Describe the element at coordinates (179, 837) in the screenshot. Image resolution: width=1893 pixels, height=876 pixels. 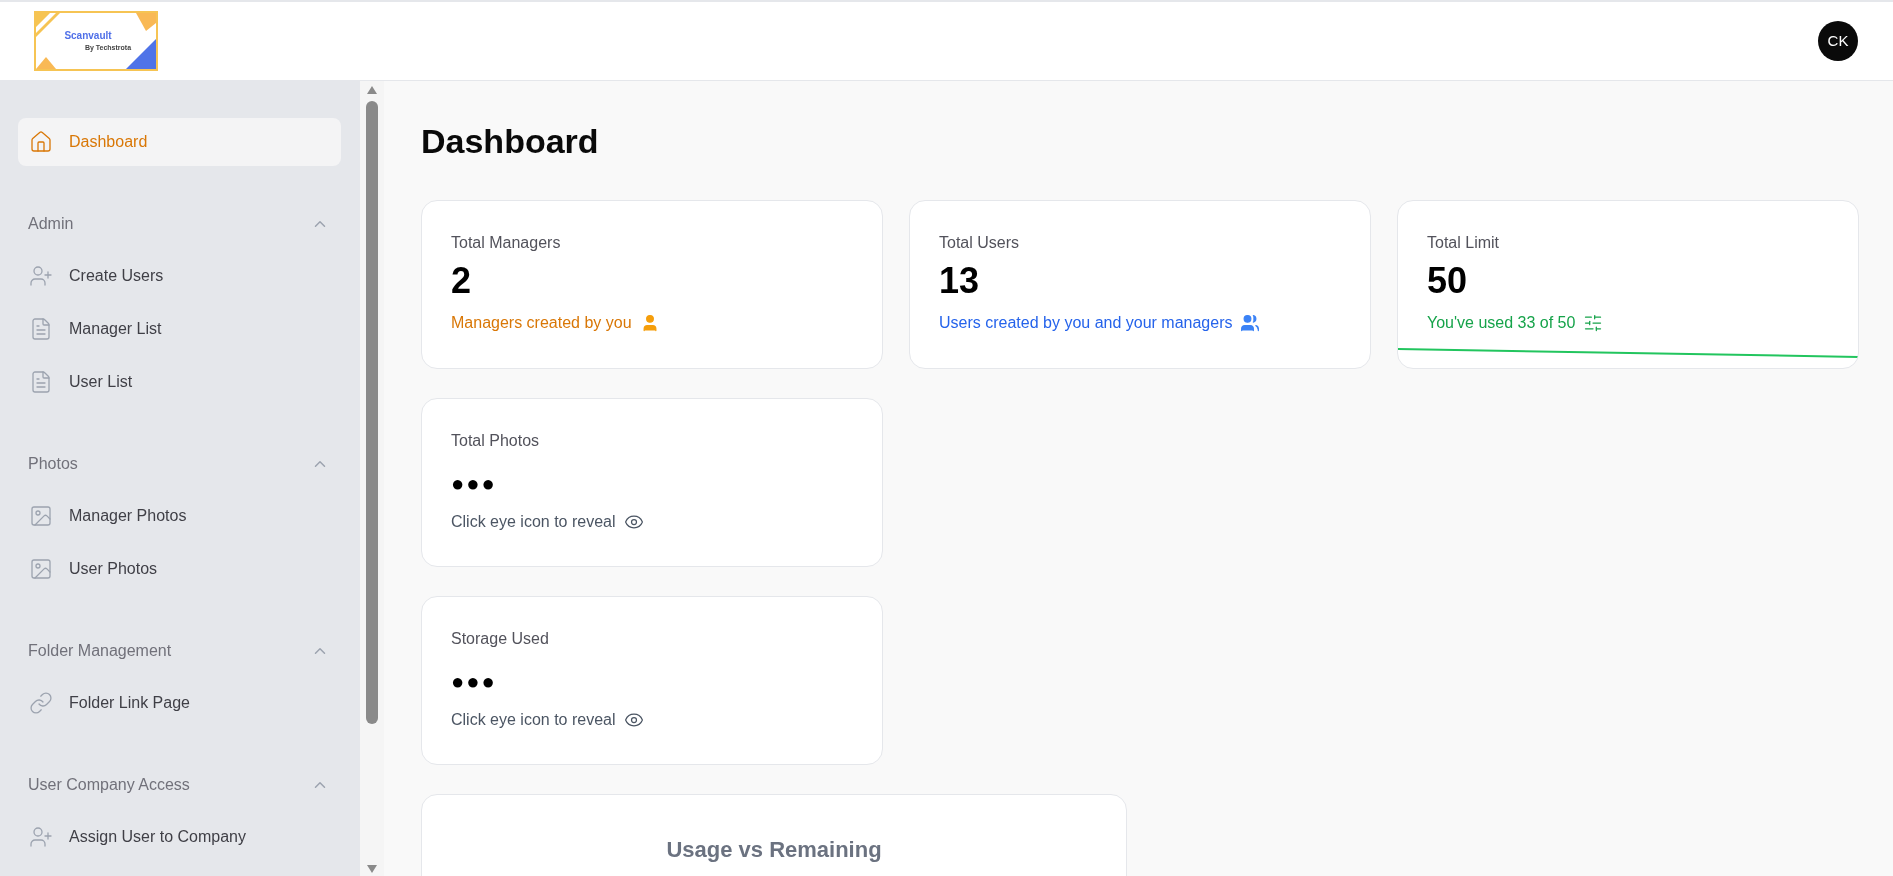
I see `sidebar-item: Assign User to Company` at that location.